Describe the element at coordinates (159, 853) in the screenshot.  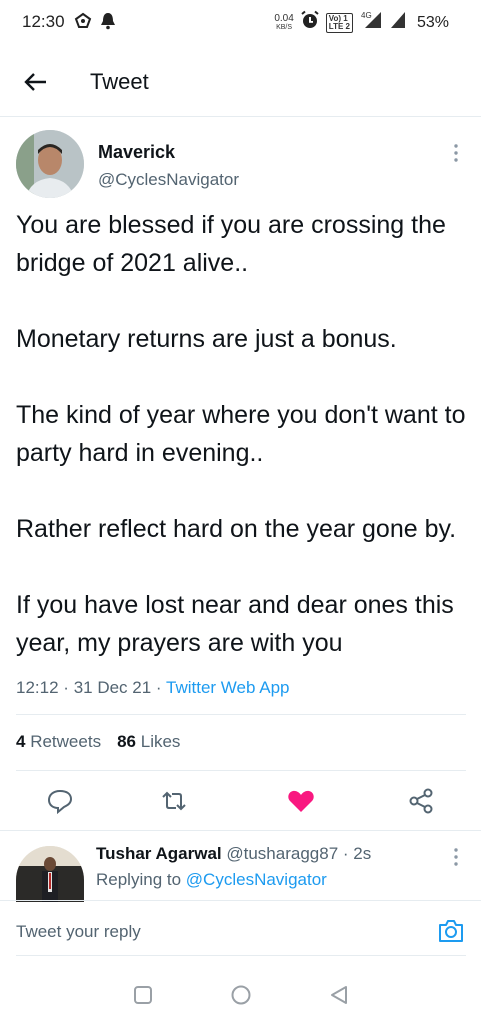
I see `reply-author-name: Tushar Agarwal` at that location.